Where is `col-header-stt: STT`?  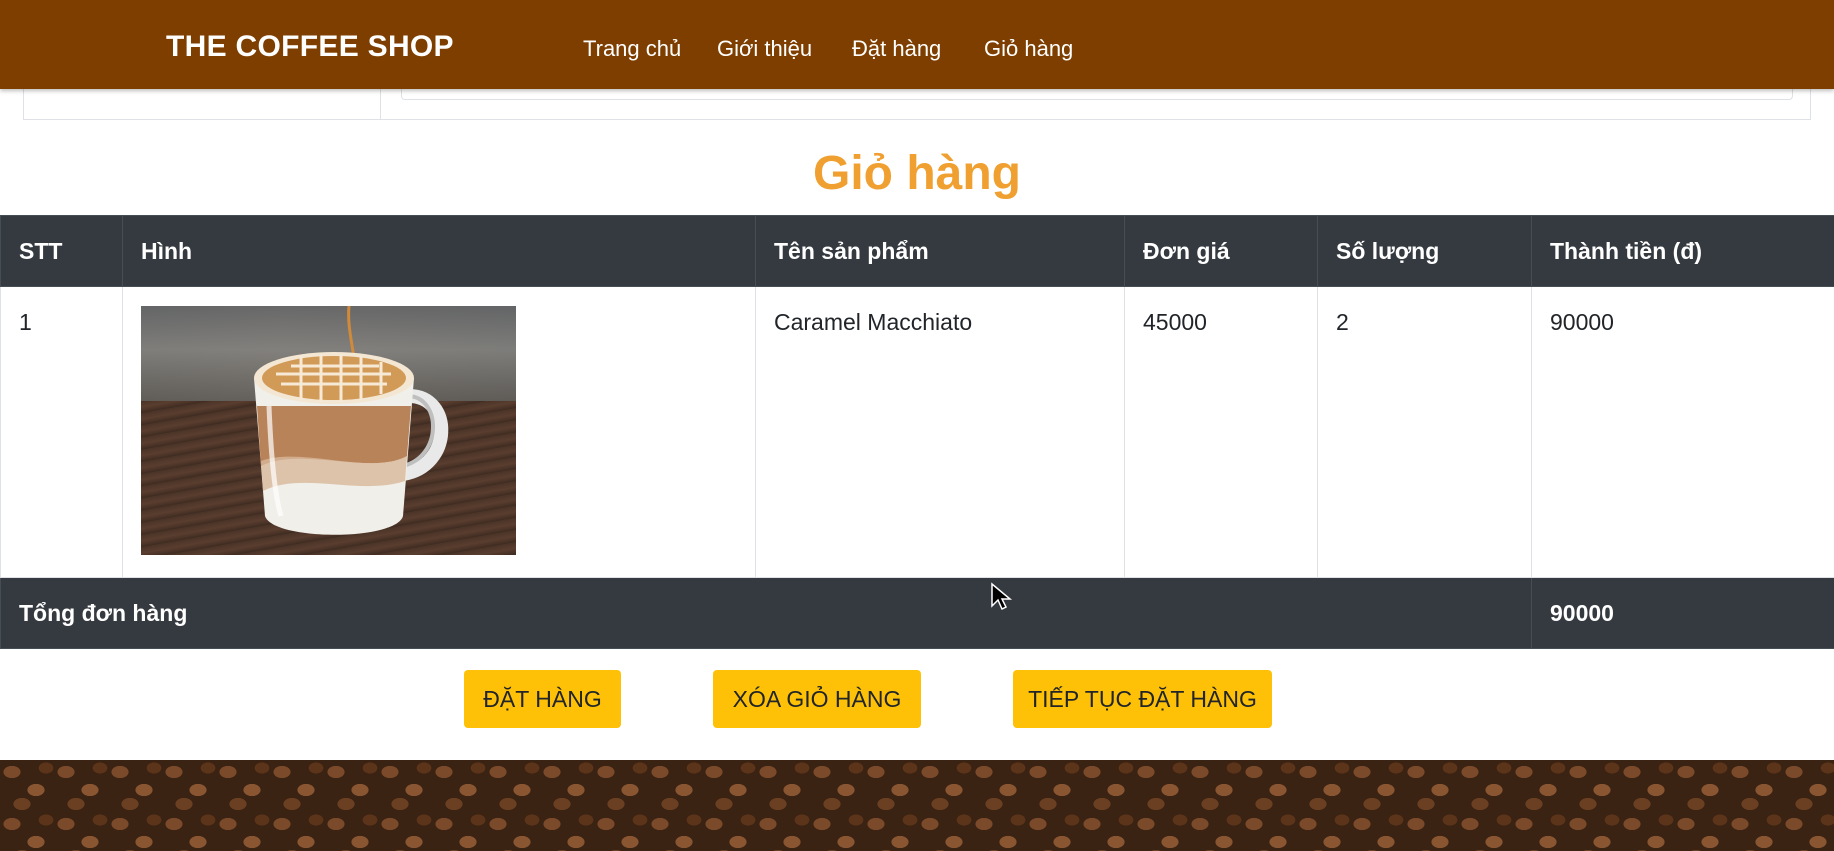 col-header-stt: STT is located at coordinates (61, 251).